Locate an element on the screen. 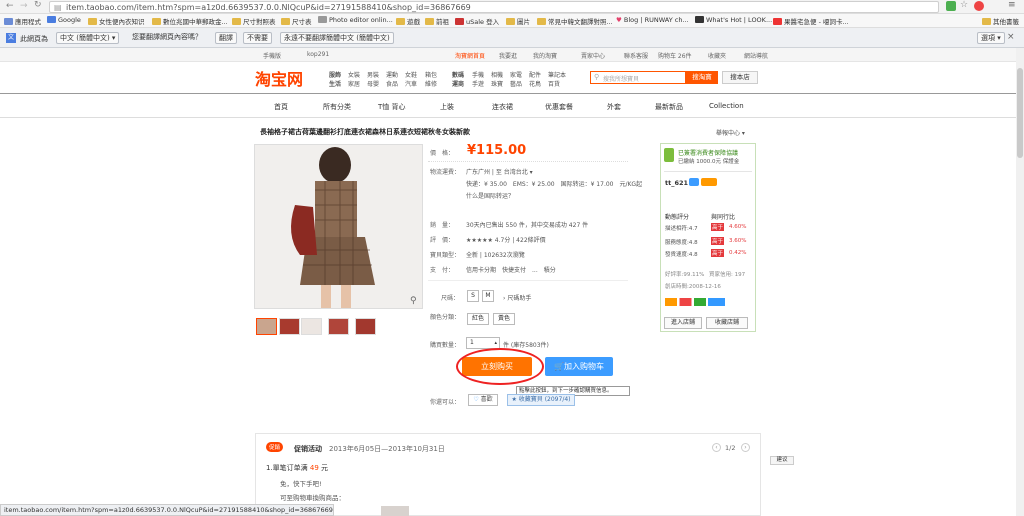 Image resolution: width=1024 pixels, height=516 pixels. shipping-question: 什么是国际转运？ is located at coordinates (490, 195).